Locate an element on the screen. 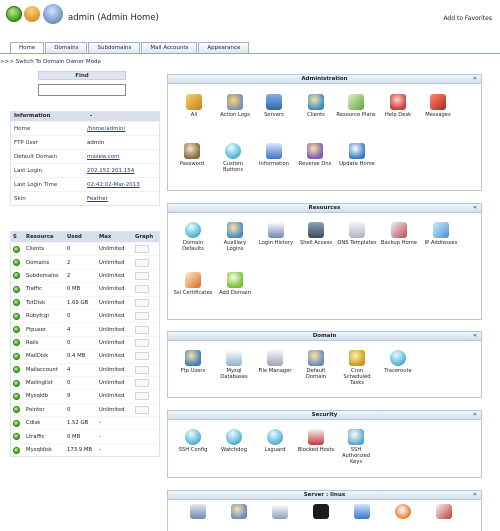 Image resolution: width=500 pixels, height=531 pixels. col-graph: Graph is located at coordinates (147, 237).